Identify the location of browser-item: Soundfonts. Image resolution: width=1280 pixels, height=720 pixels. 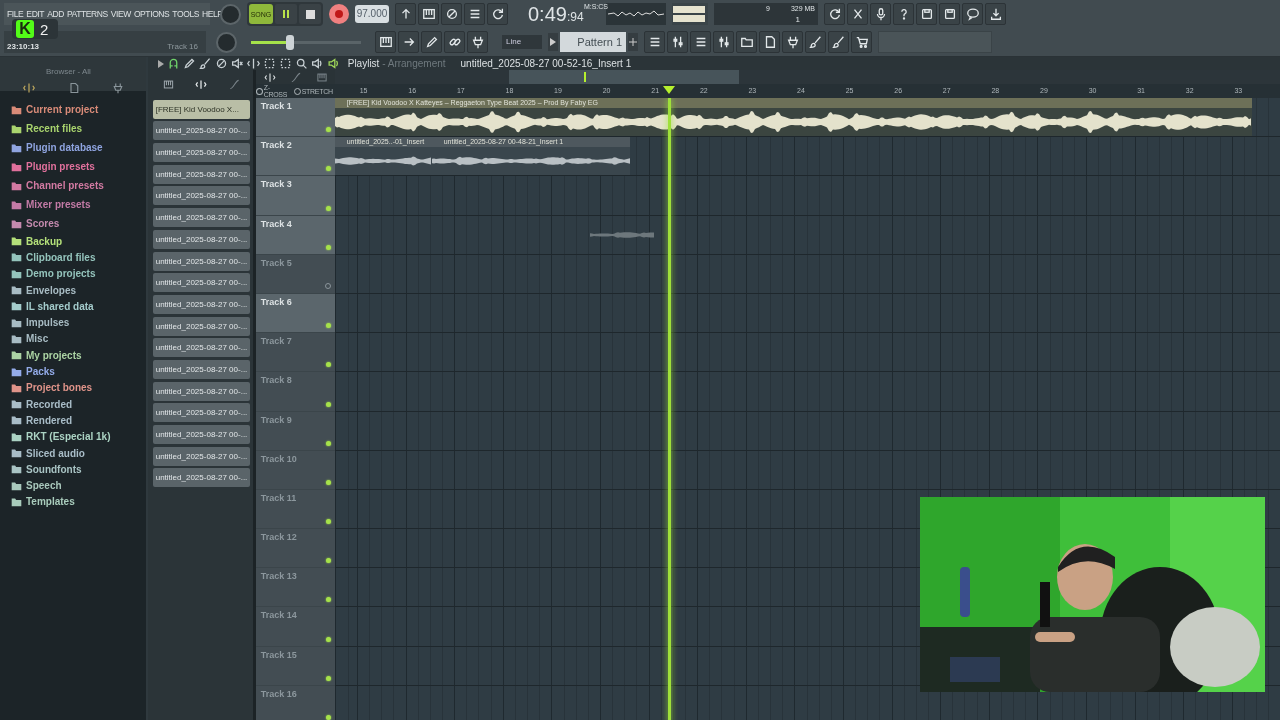
(78, 469).